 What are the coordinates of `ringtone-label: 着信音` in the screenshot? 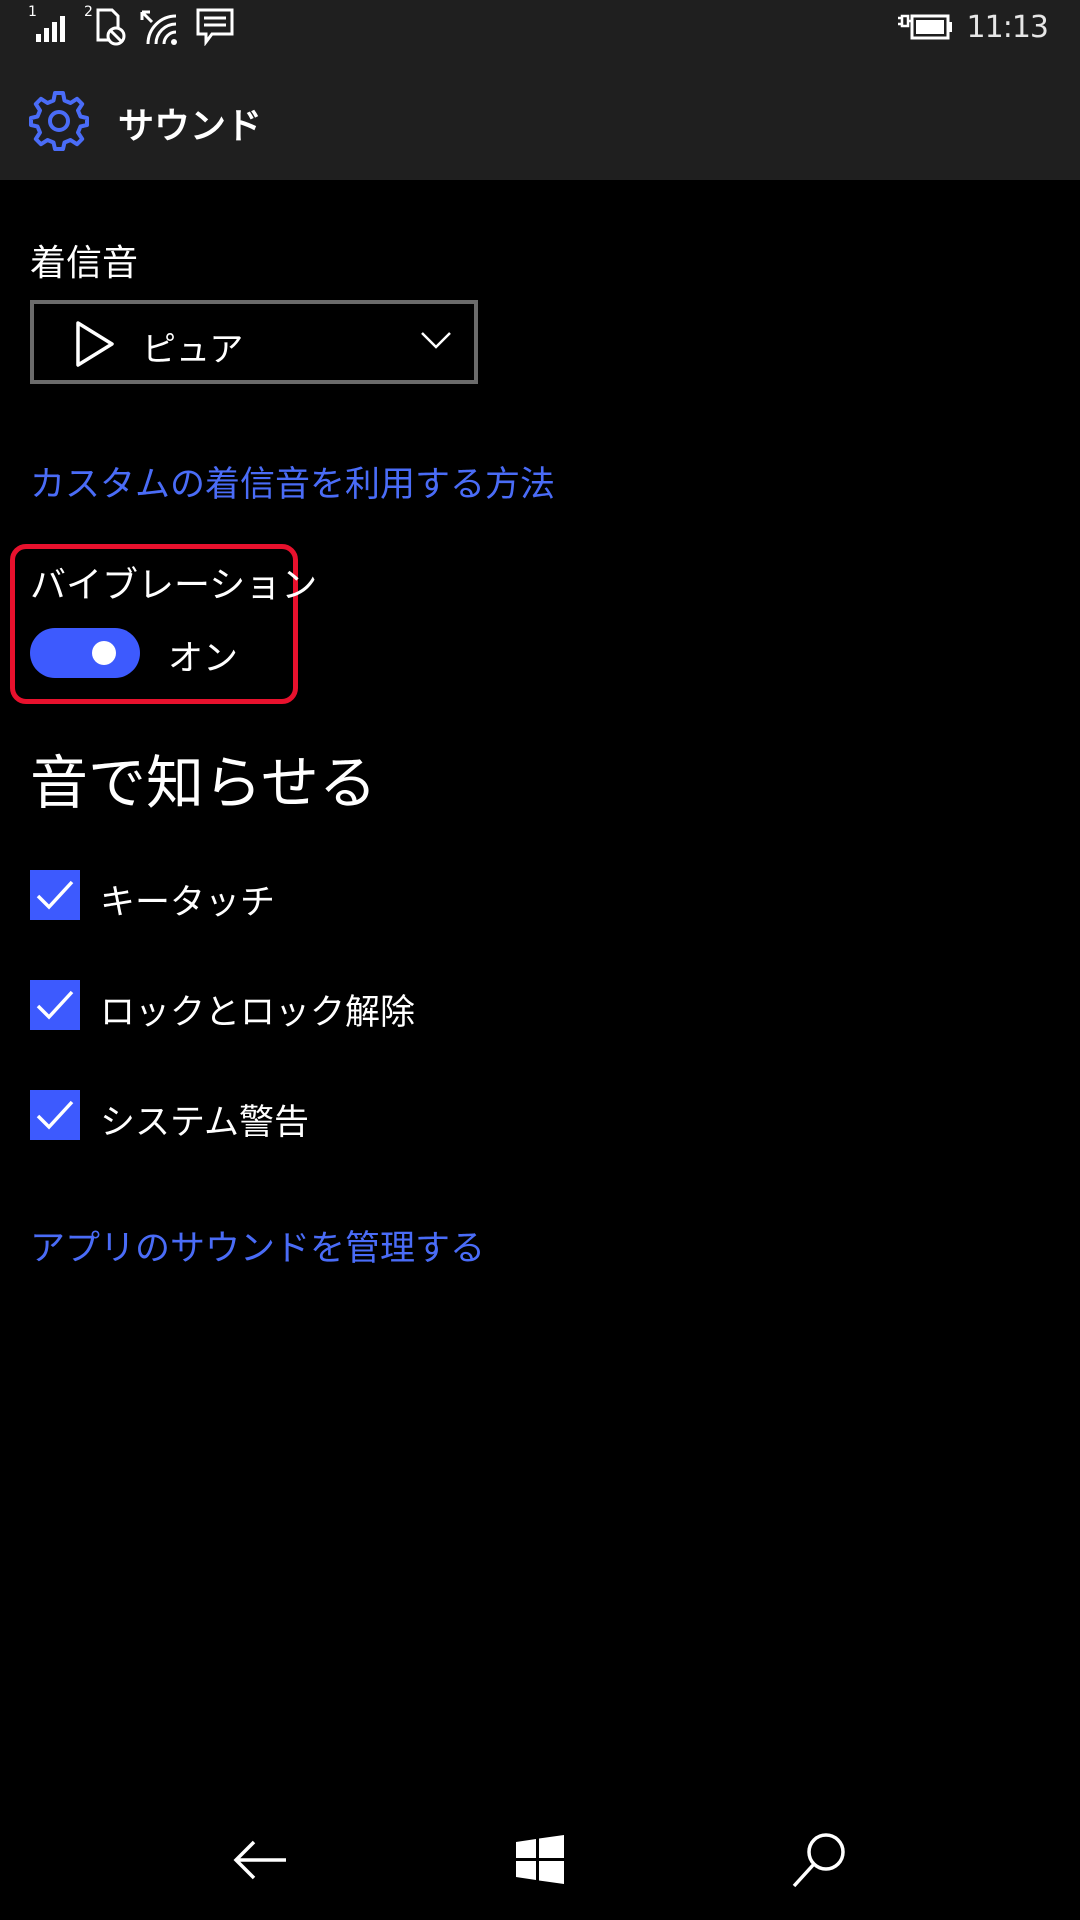 It's located at (84, 263).